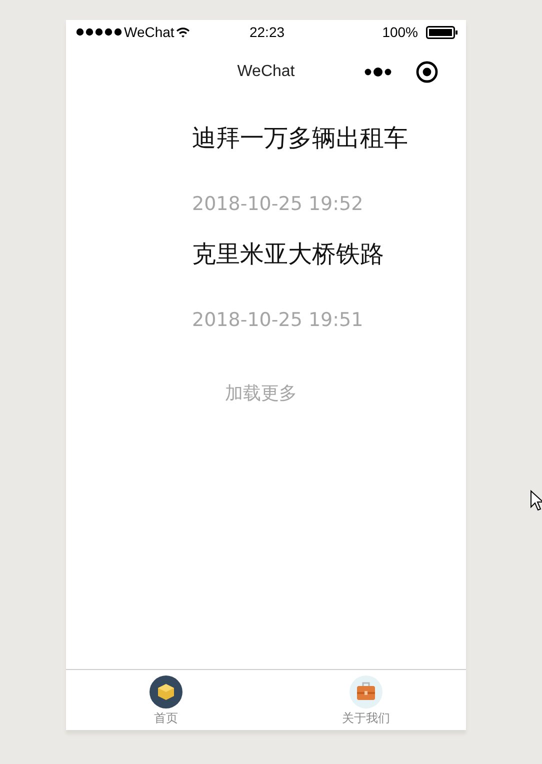  What do you see at coordinates (278, 320) in the screenshot?
I see `article-date: 2018-10-25 19:51` at bounding box center [278, 320].